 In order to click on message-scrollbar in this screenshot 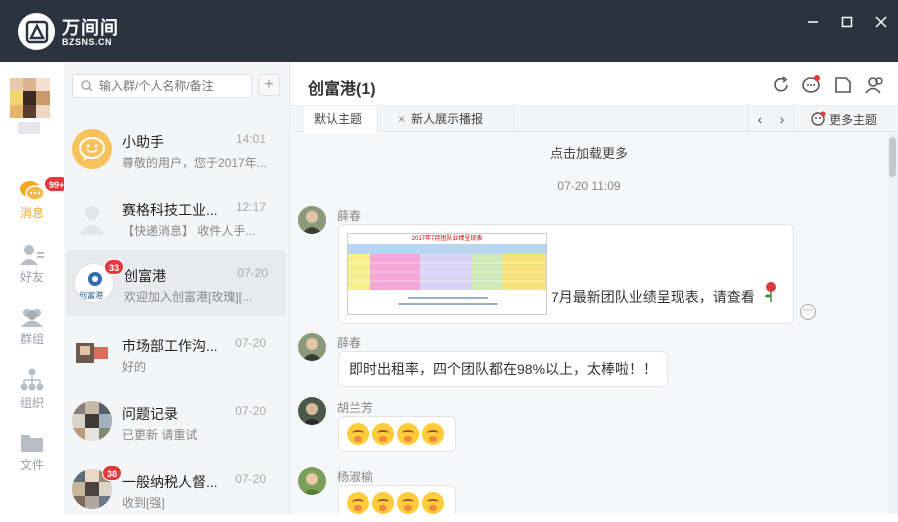, I will do `click(893, 323)`.